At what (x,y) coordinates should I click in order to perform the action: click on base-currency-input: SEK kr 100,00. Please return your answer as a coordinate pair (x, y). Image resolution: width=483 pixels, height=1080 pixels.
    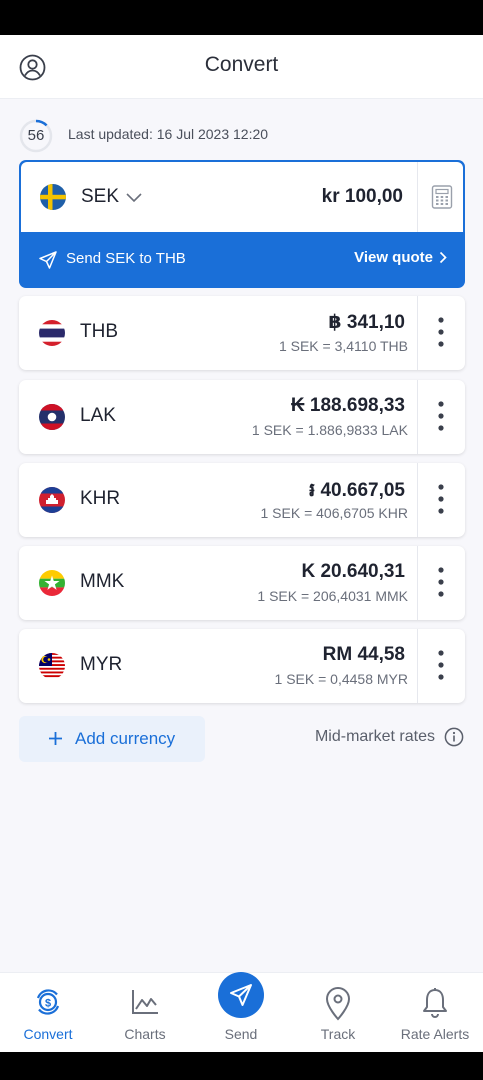
    Looking at the image, I should click on (242, 197).